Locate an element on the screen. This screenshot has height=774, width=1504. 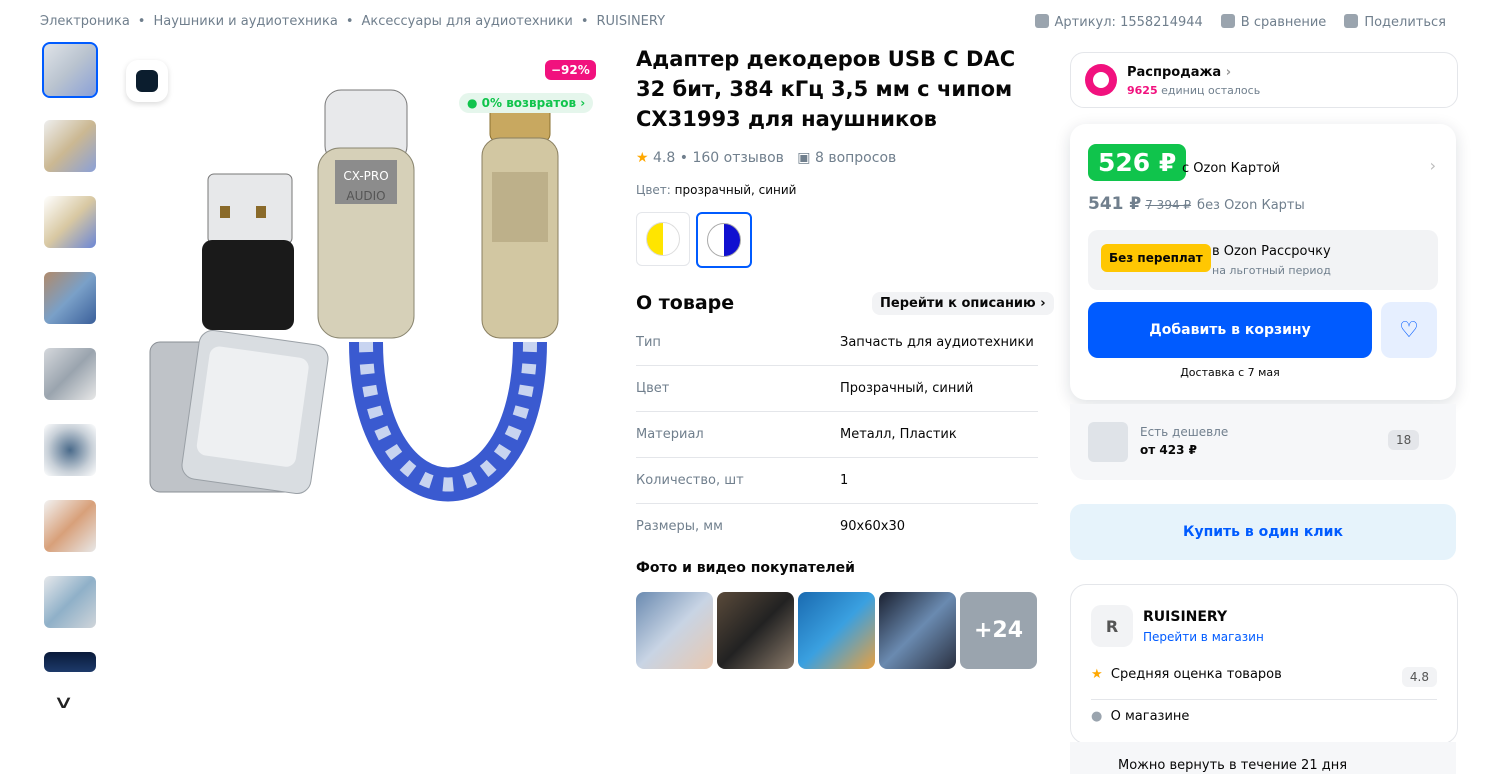
property-row: Материал Металл, Пластик is located at coordinates (837, 435).